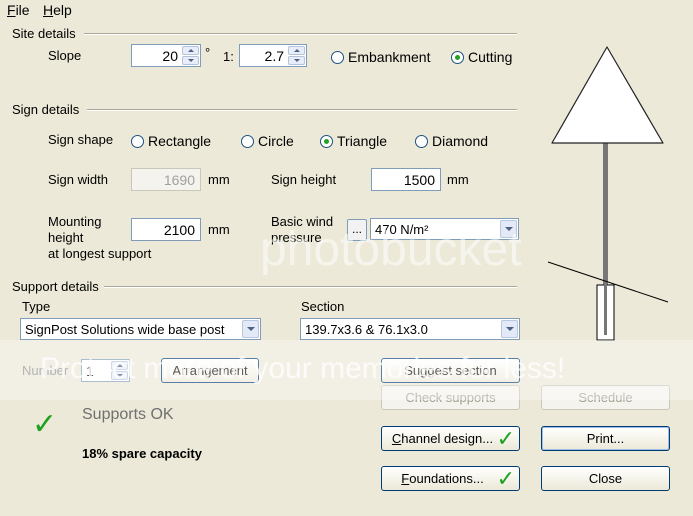 This screenshot has width=693, height=516. What do you see at coordinates (142, 453) in the screenshot?
I see `spare-capacity: 18% spare capacity` at bounding box center [142, 453].